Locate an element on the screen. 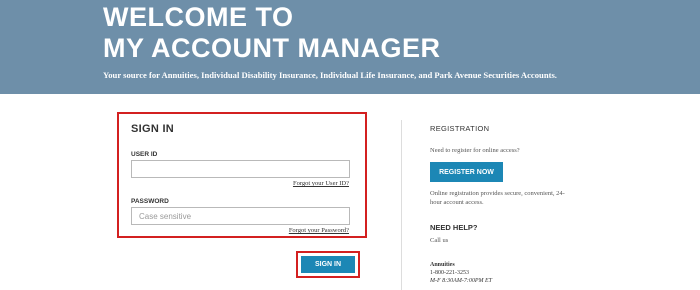 The height and width of the screenshot is (290, 700). annuities-title: Annuities is located at coordinates (442, 265).